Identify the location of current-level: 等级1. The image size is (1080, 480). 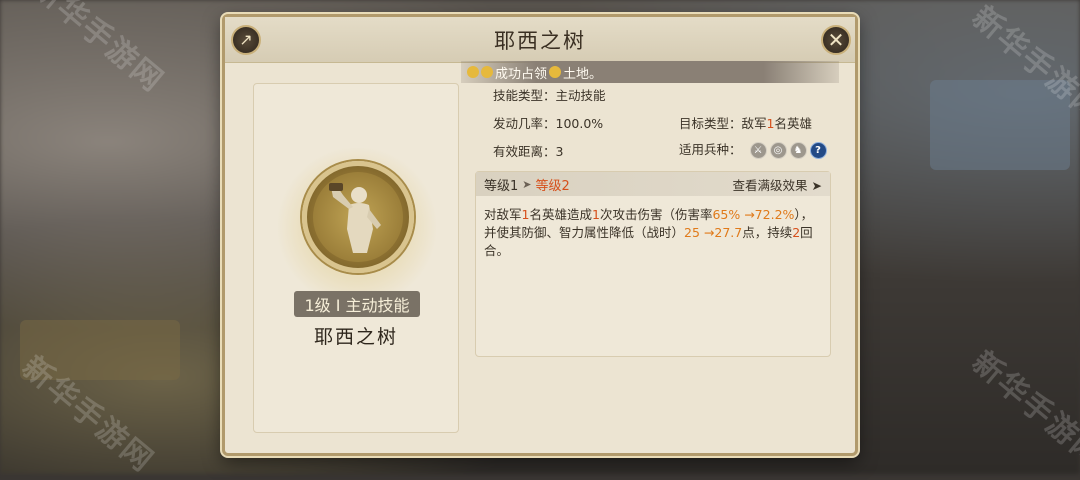
(501, 186).